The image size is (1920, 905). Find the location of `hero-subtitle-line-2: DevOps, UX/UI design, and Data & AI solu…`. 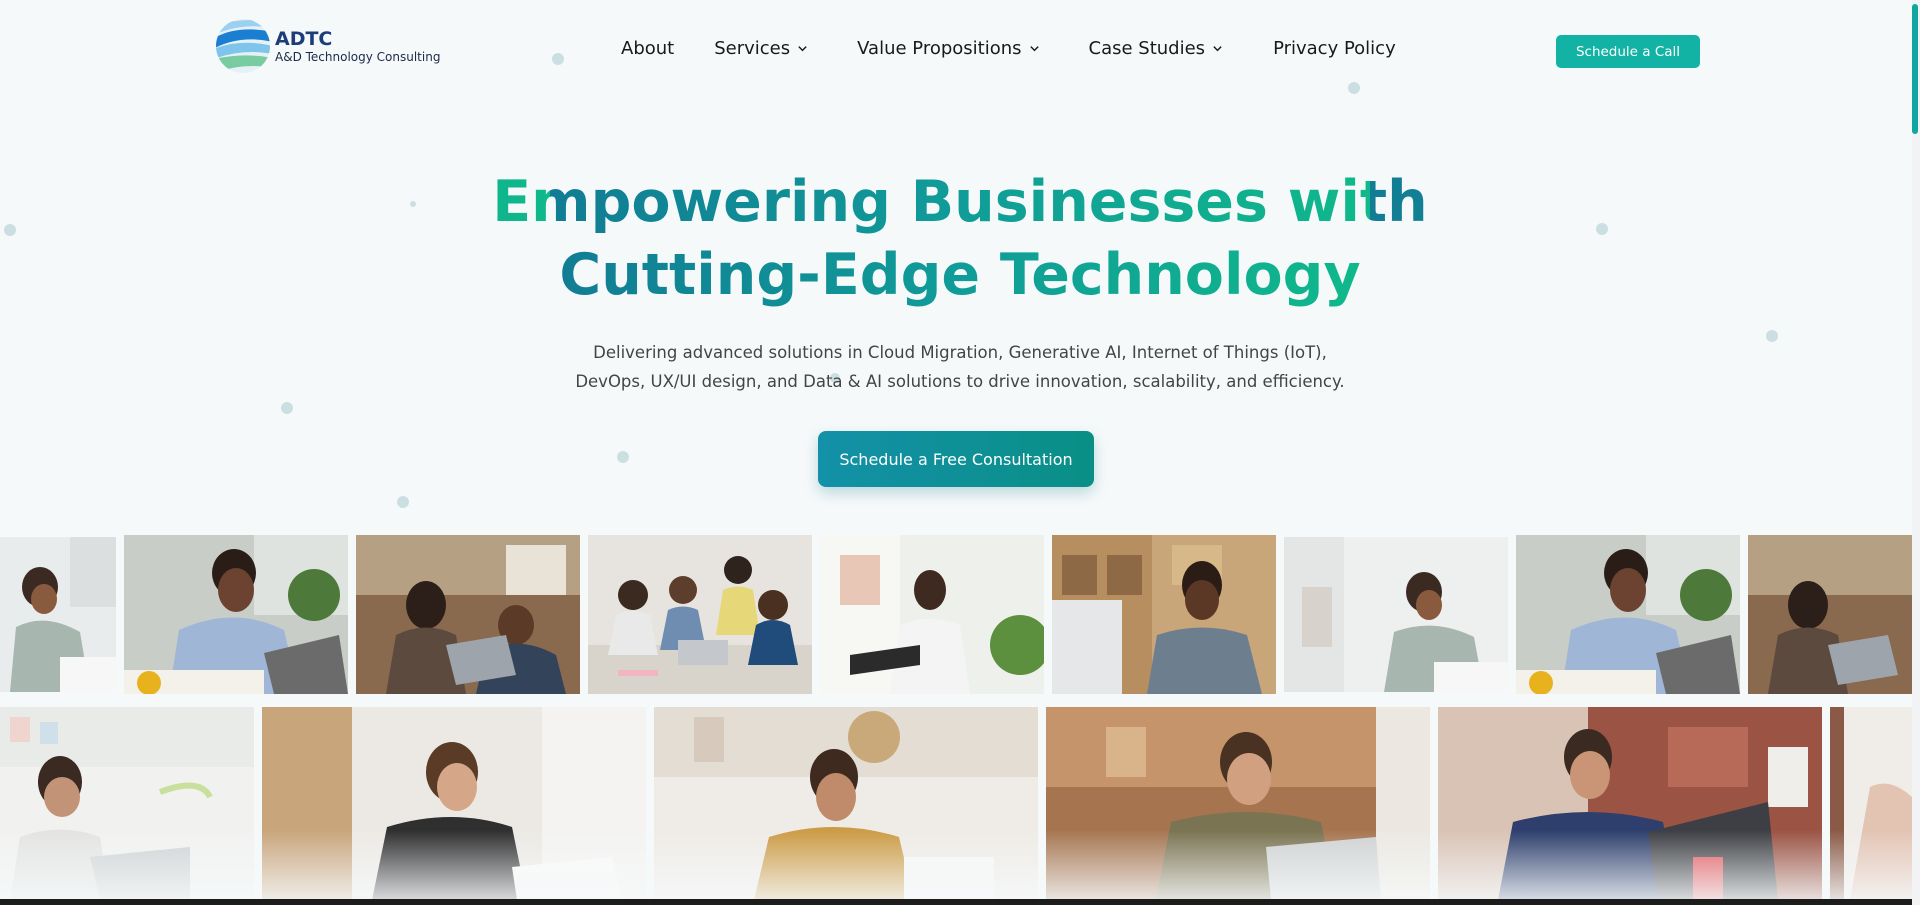

hero-subtitle-line-2: DevOps, UX/UI design, and Data & AI solu… is located at coordinates (960, 381).